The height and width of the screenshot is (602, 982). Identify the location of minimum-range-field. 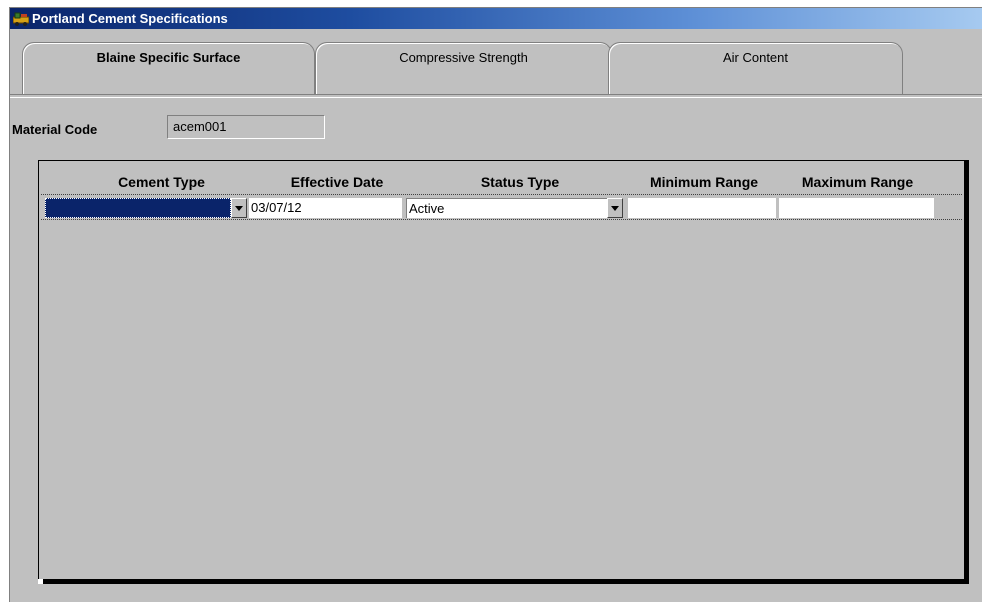
(702, 208).